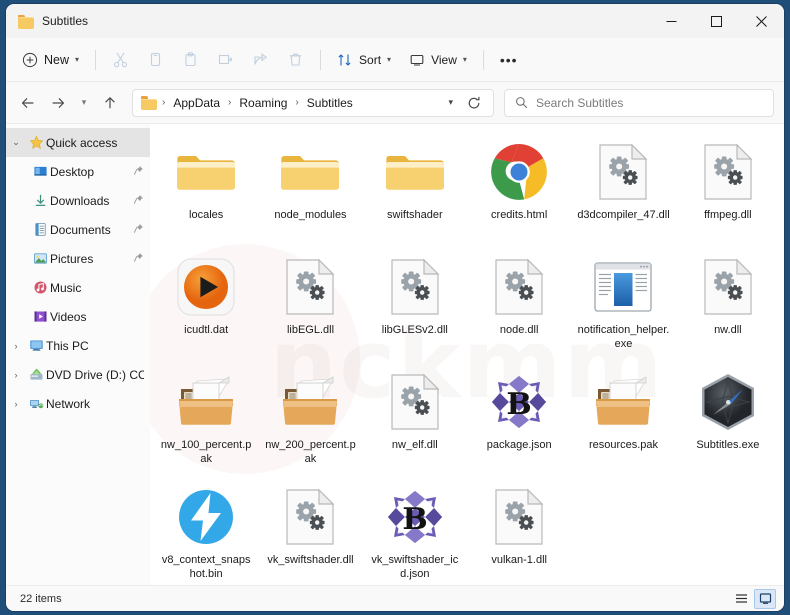 The width and height of the screenshot is (790, 615). What do you see at coordinates (120, 60) in the screenshot?
I see `cut-button` at bounding box center [120, 60].